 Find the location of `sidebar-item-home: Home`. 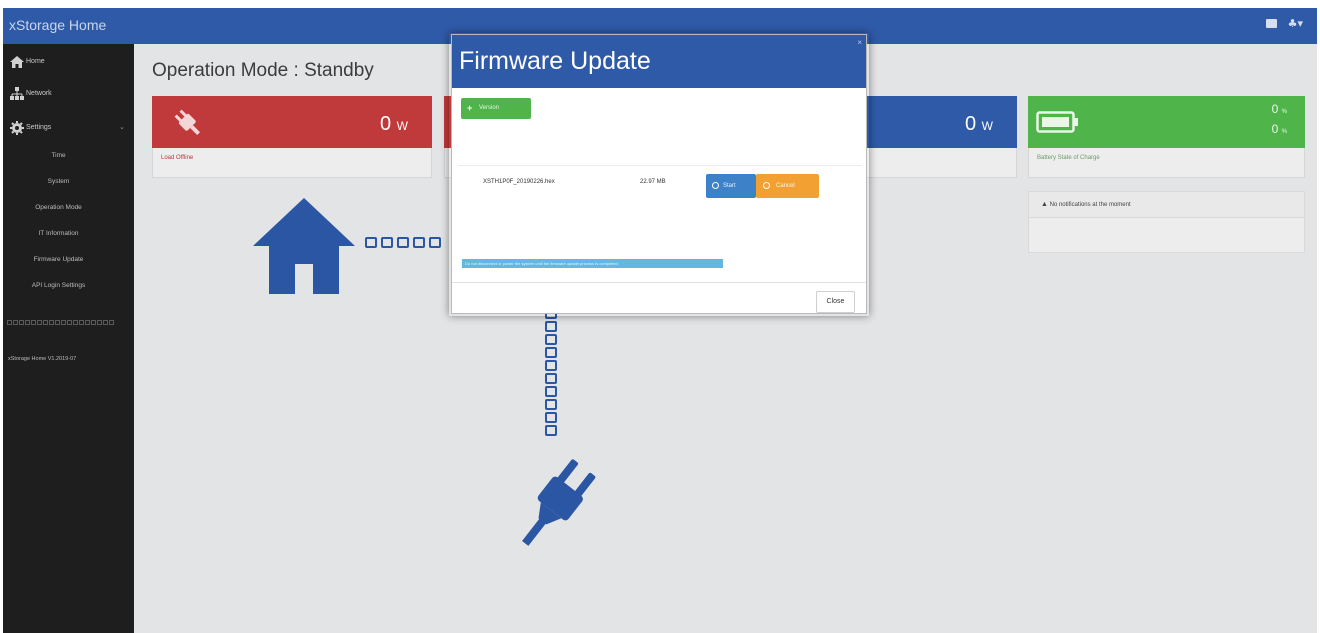

sidebar-item-home: Home is located at coordinates (68, 62).